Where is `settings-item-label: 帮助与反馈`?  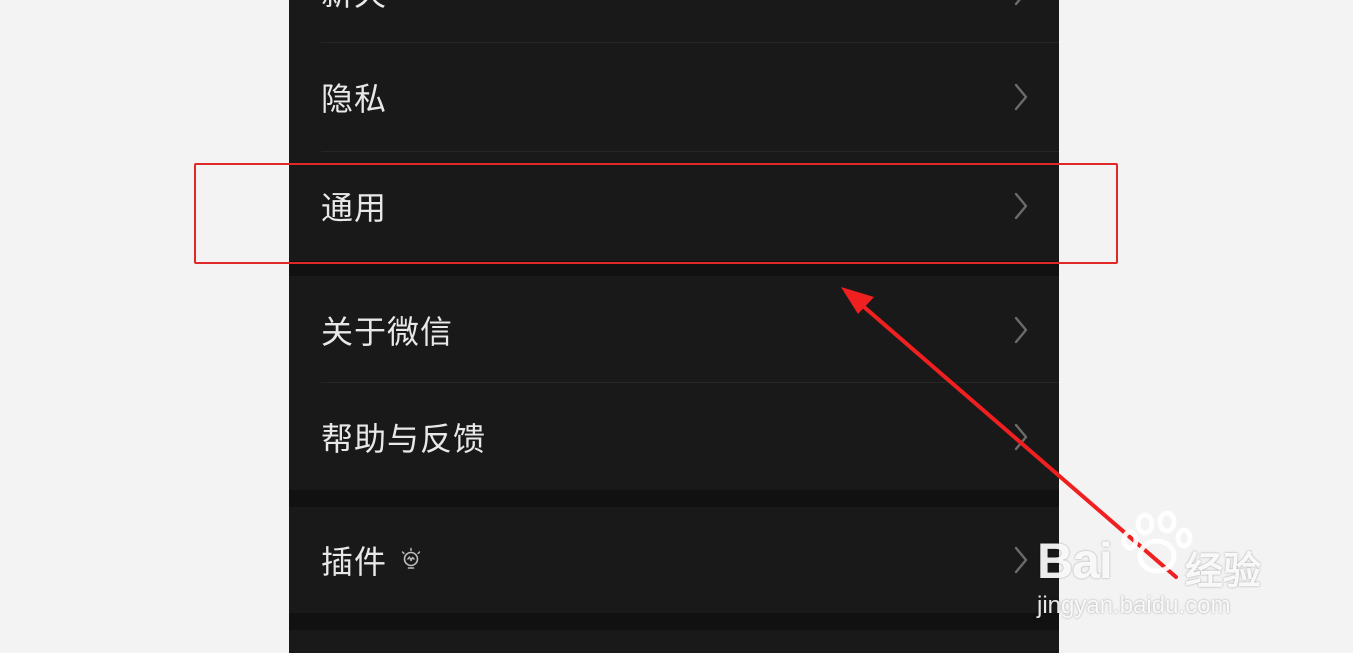
settings-item-label: 帮助与反馈 is located at coordinates (404, 439).